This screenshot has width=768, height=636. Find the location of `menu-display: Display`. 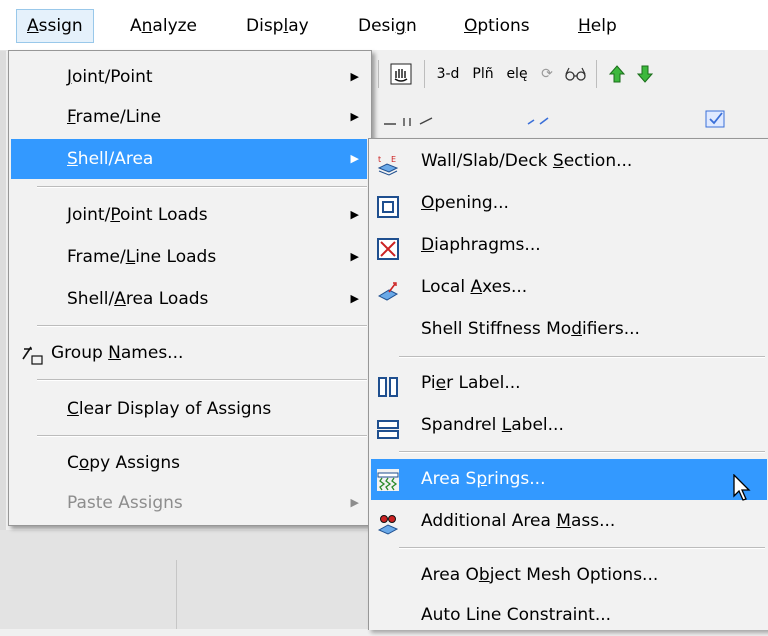

menu-display: Display is located at coordinates (277, 26).